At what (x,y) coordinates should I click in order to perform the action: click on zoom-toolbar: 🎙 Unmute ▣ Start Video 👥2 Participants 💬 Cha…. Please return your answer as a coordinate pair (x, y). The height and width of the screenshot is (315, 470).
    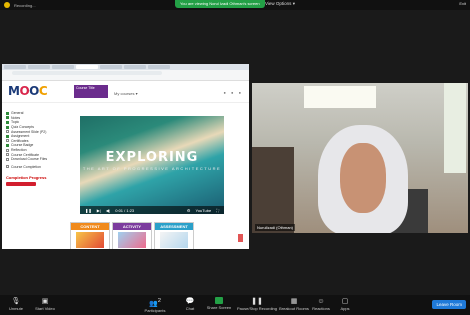
    Looking at the image, I should click on (235, 305).